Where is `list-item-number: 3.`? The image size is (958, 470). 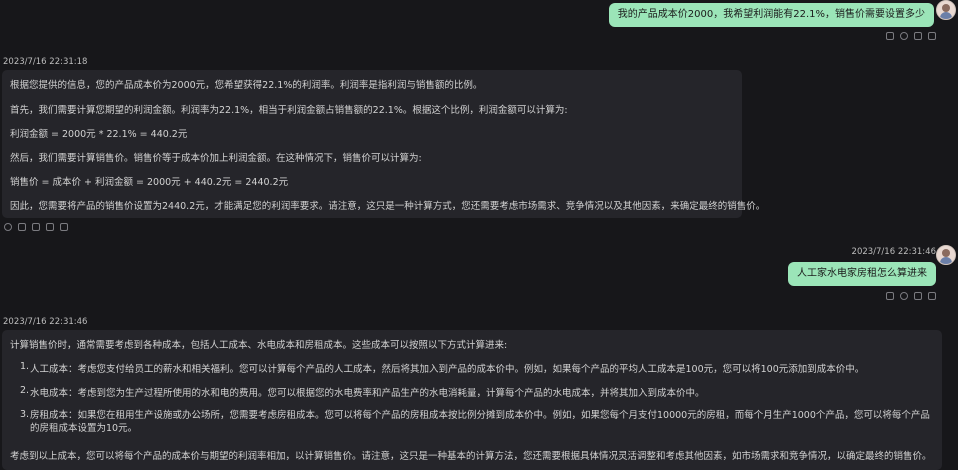
list-item-number: 3. is located at coordinates (25, 414).